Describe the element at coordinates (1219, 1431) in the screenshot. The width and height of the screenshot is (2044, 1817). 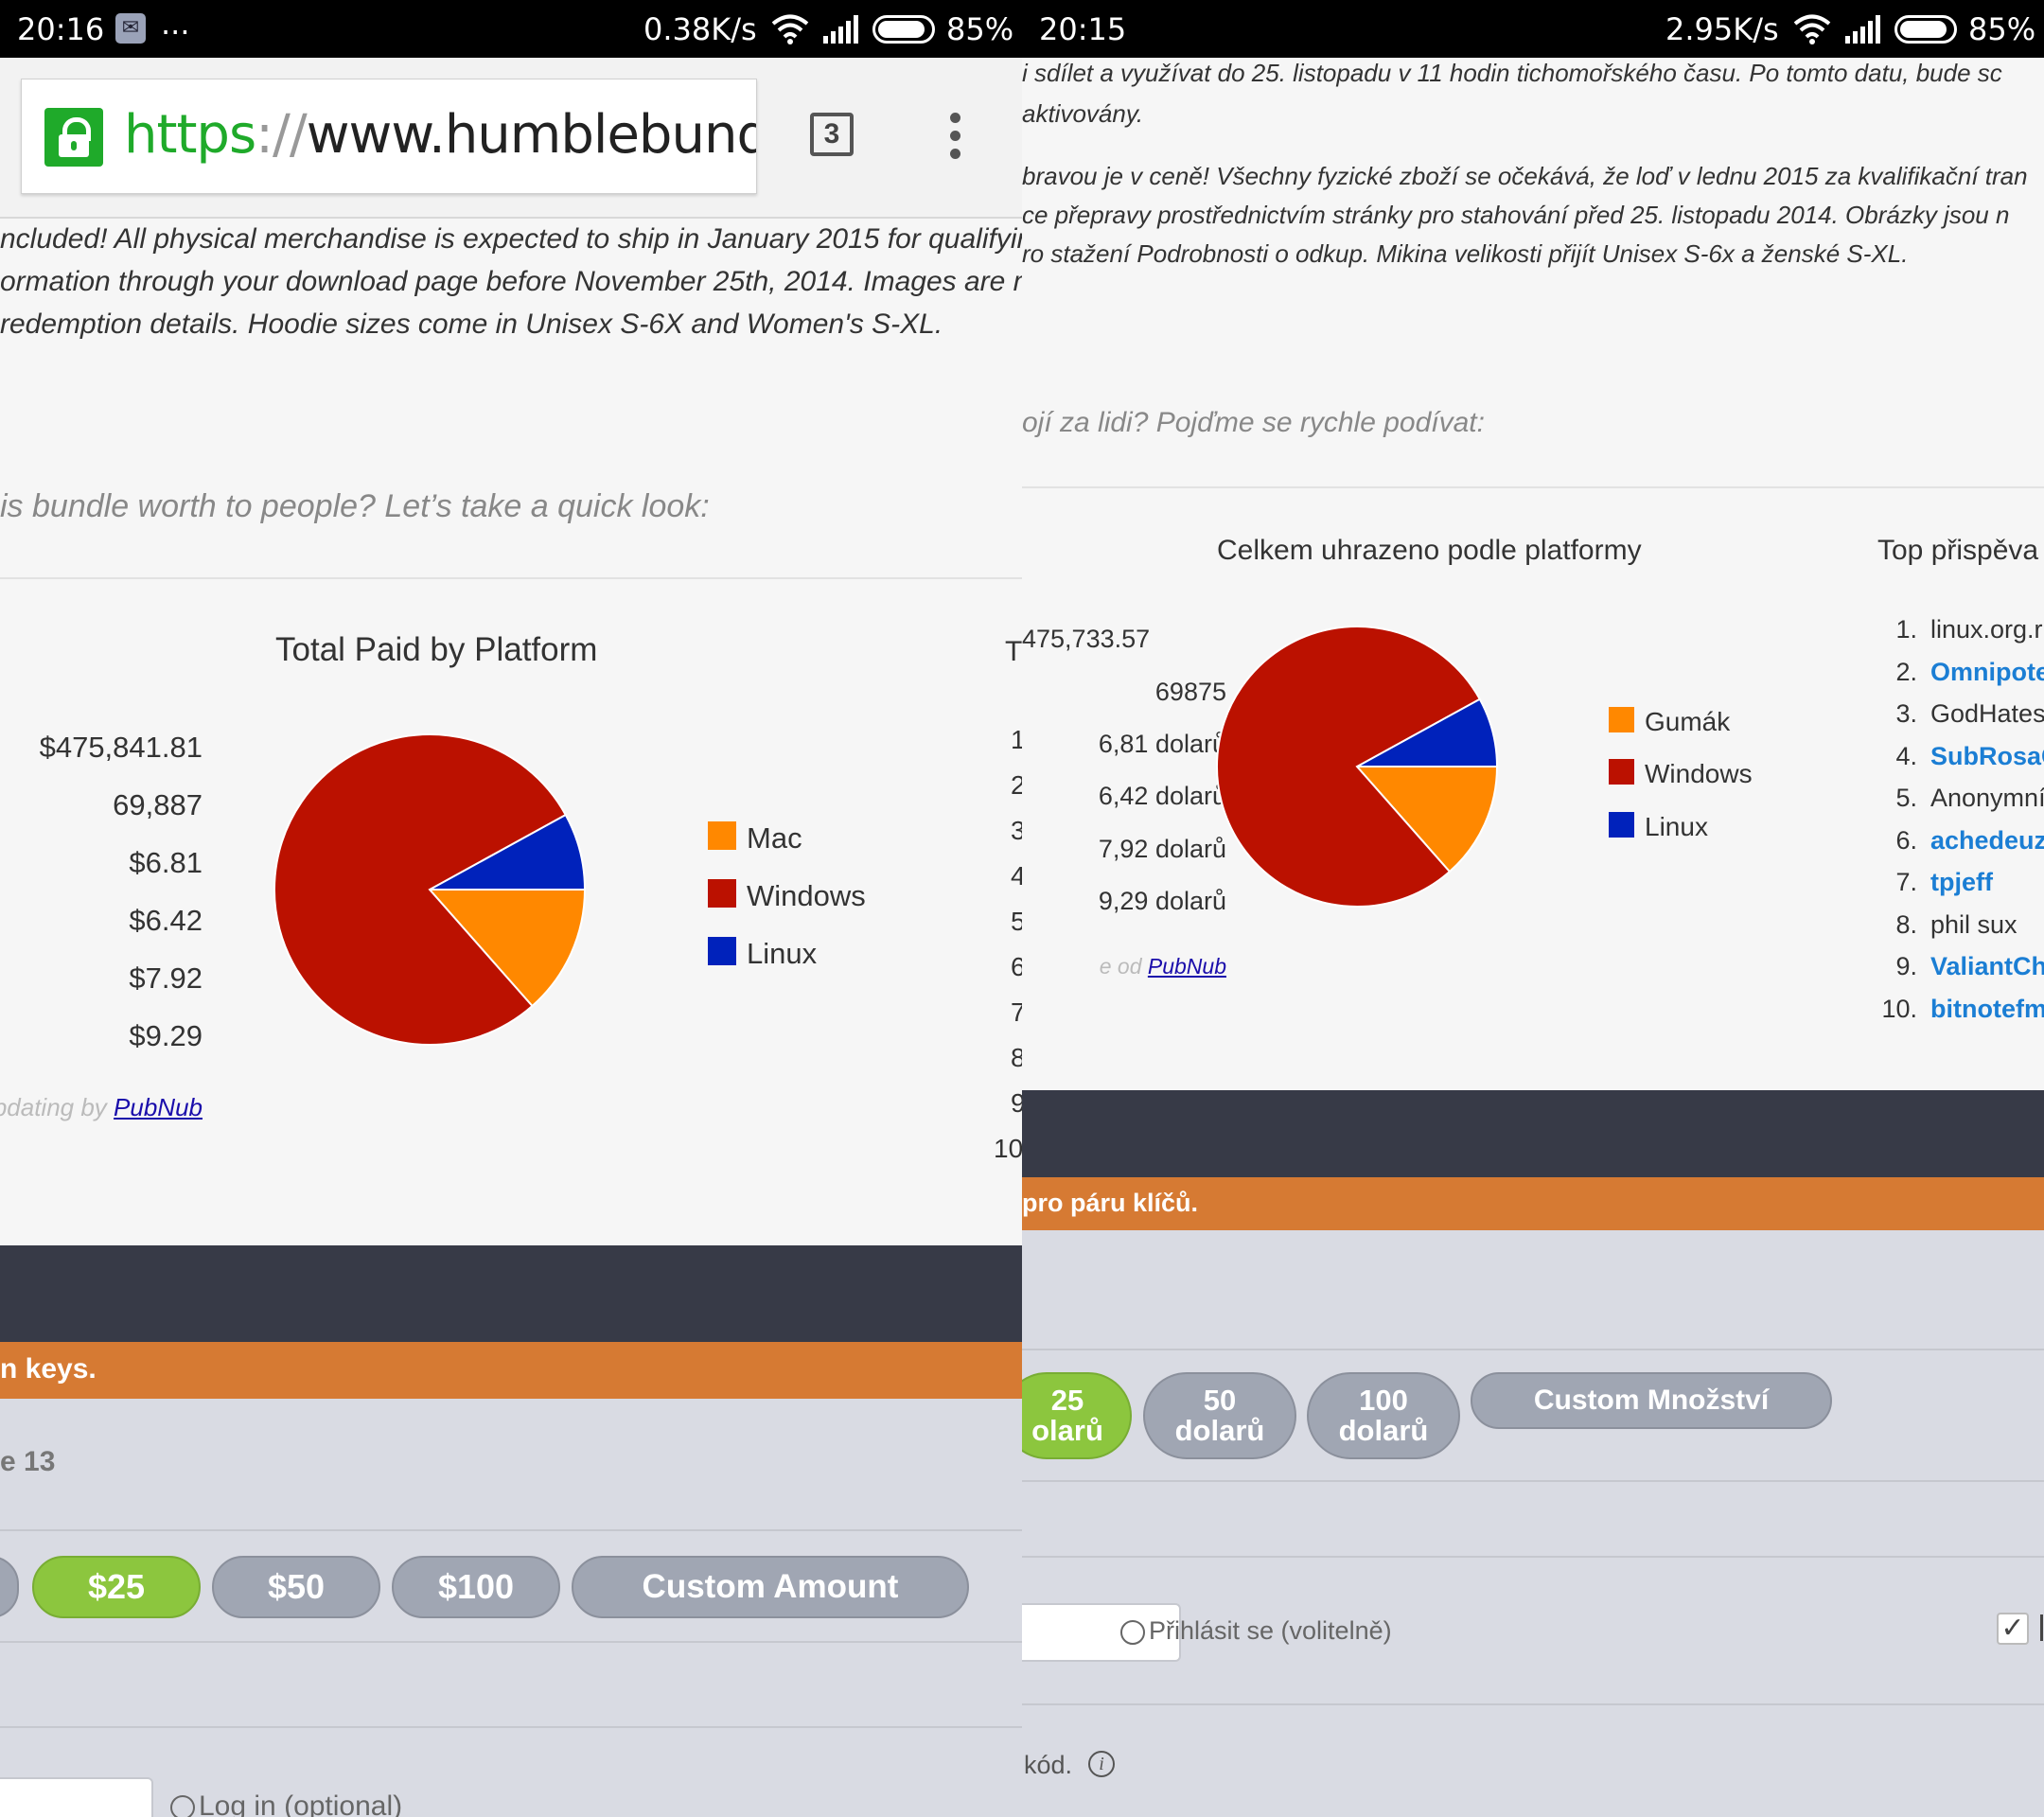
I see `amount-unit: dolarů` at that location.